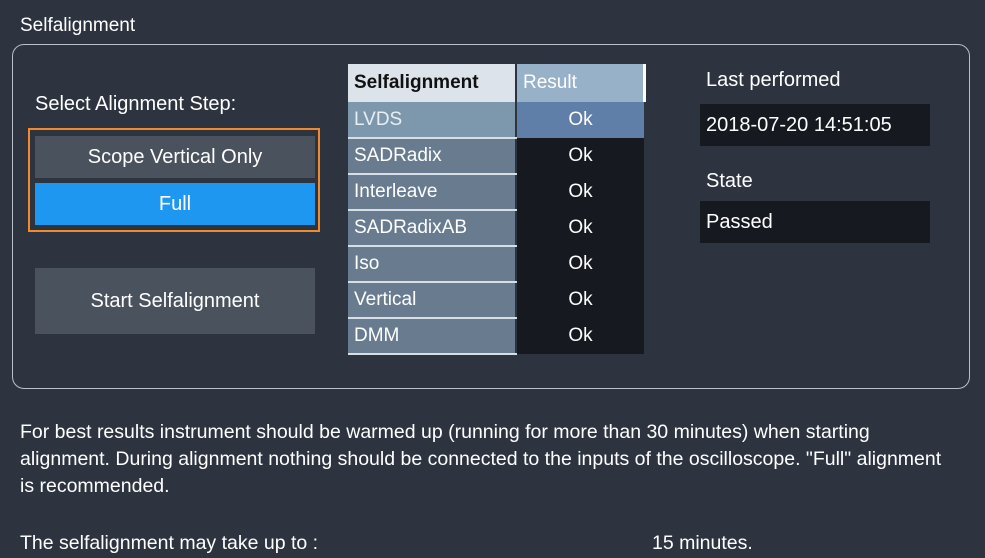  Describe the element at coordinates (175, 301) in the screenshot. I see `start-selfalignment-button: Start Selfalignment` at that location.